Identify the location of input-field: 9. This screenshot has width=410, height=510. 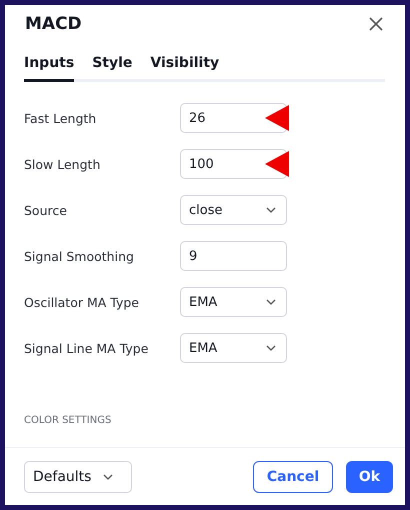
(233, 256).